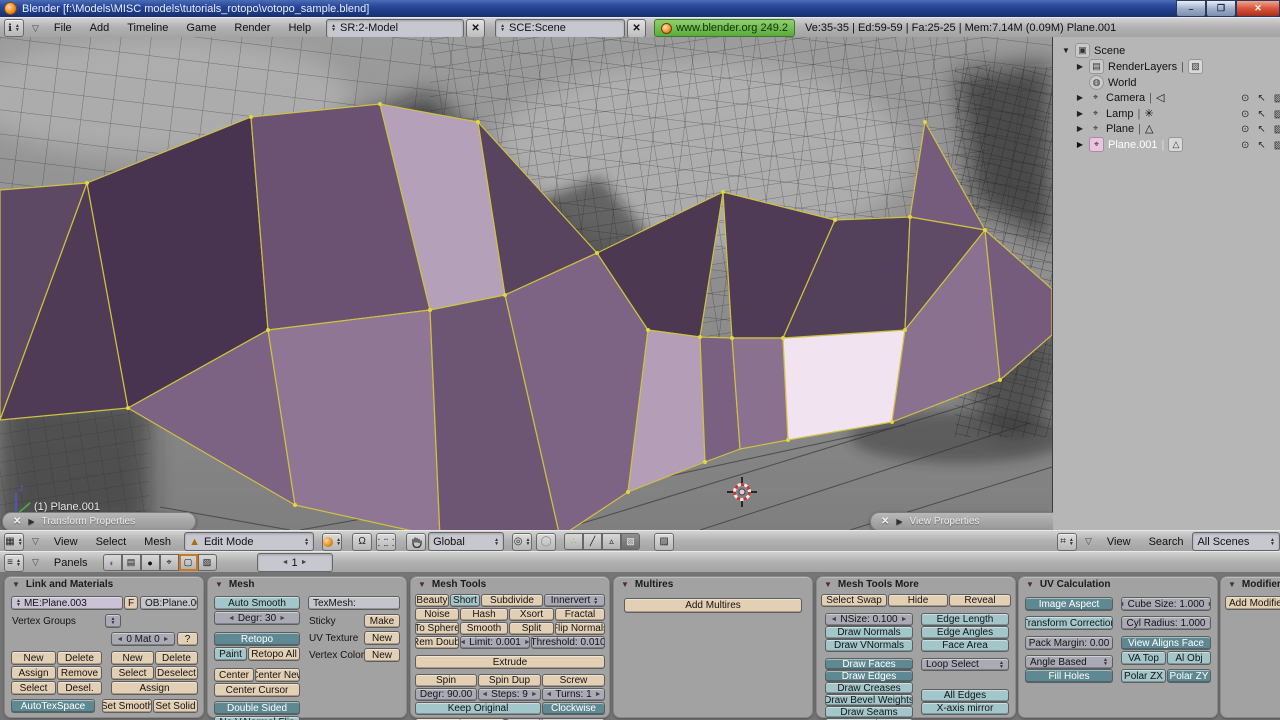  Describe the element at coordinates (169, 562) in the screenshot. I see `object-context-icon: ⌖` at that location.